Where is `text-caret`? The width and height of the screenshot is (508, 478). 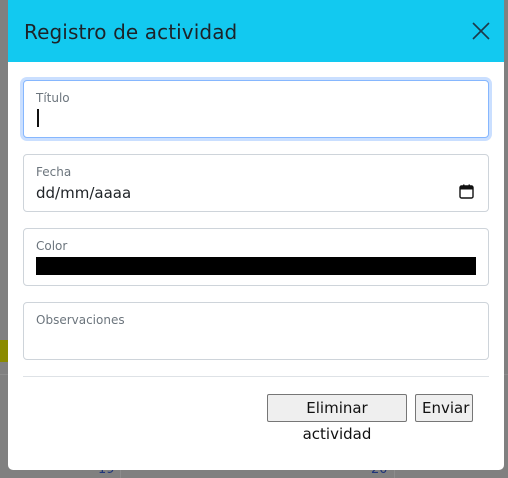
text-caret is located at coordinates (38, 118).